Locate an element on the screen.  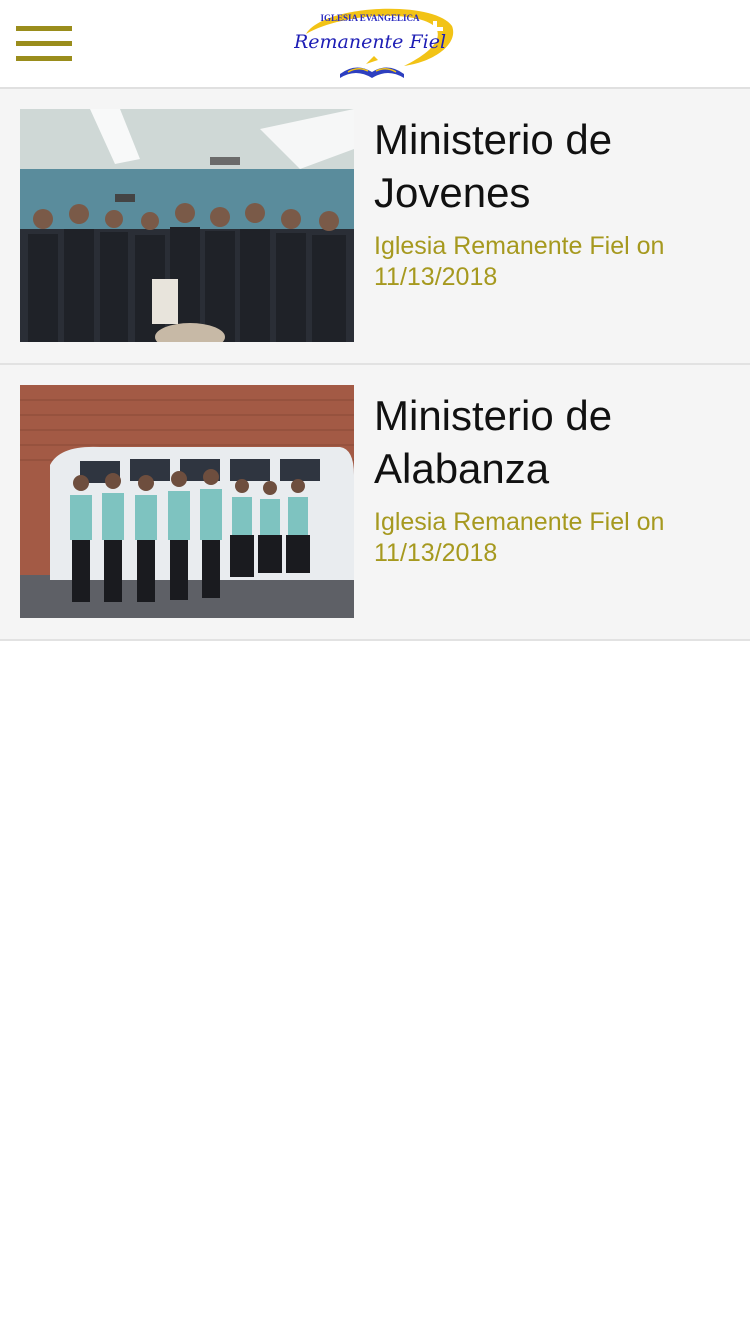
group-photo-image is located at coordinates (187, 225).